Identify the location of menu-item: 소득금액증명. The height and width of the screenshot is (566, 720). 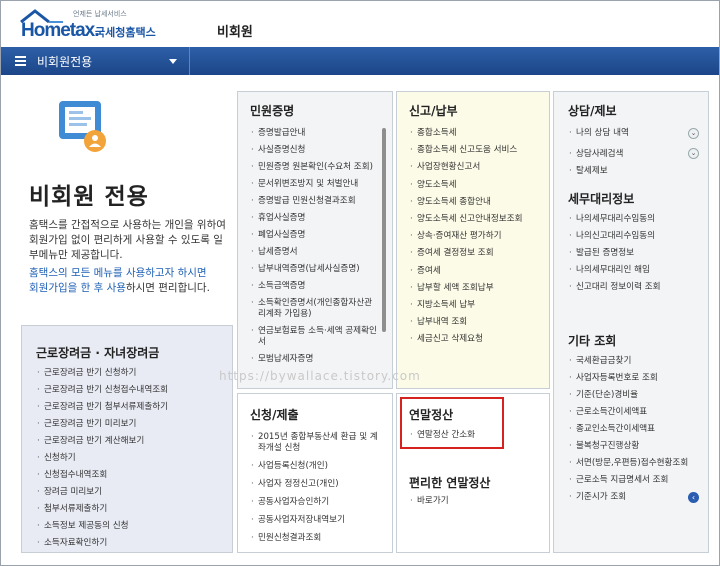
(314, 286).